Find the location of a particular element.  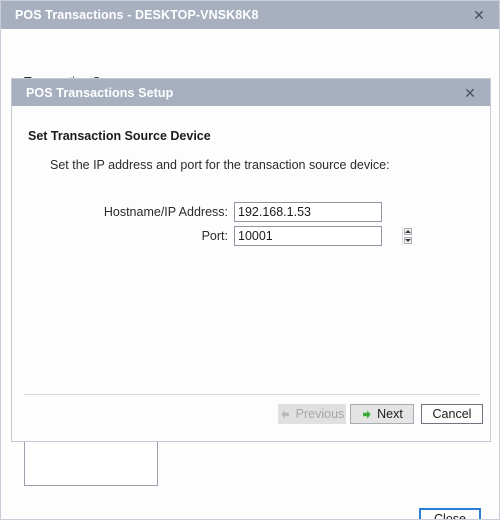

next-button: Next is located at coordinates (382, 414).